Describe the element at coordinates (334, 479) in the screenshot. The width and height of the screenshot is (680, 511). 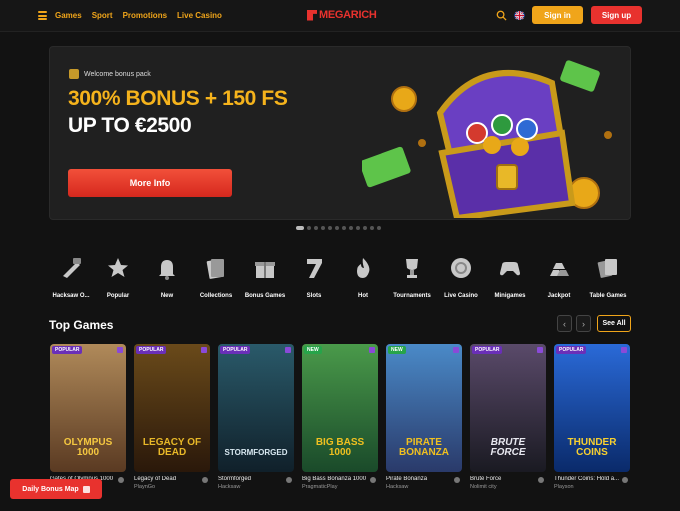
I see `game-name: Big Bass Bonanza 1000` at that location.